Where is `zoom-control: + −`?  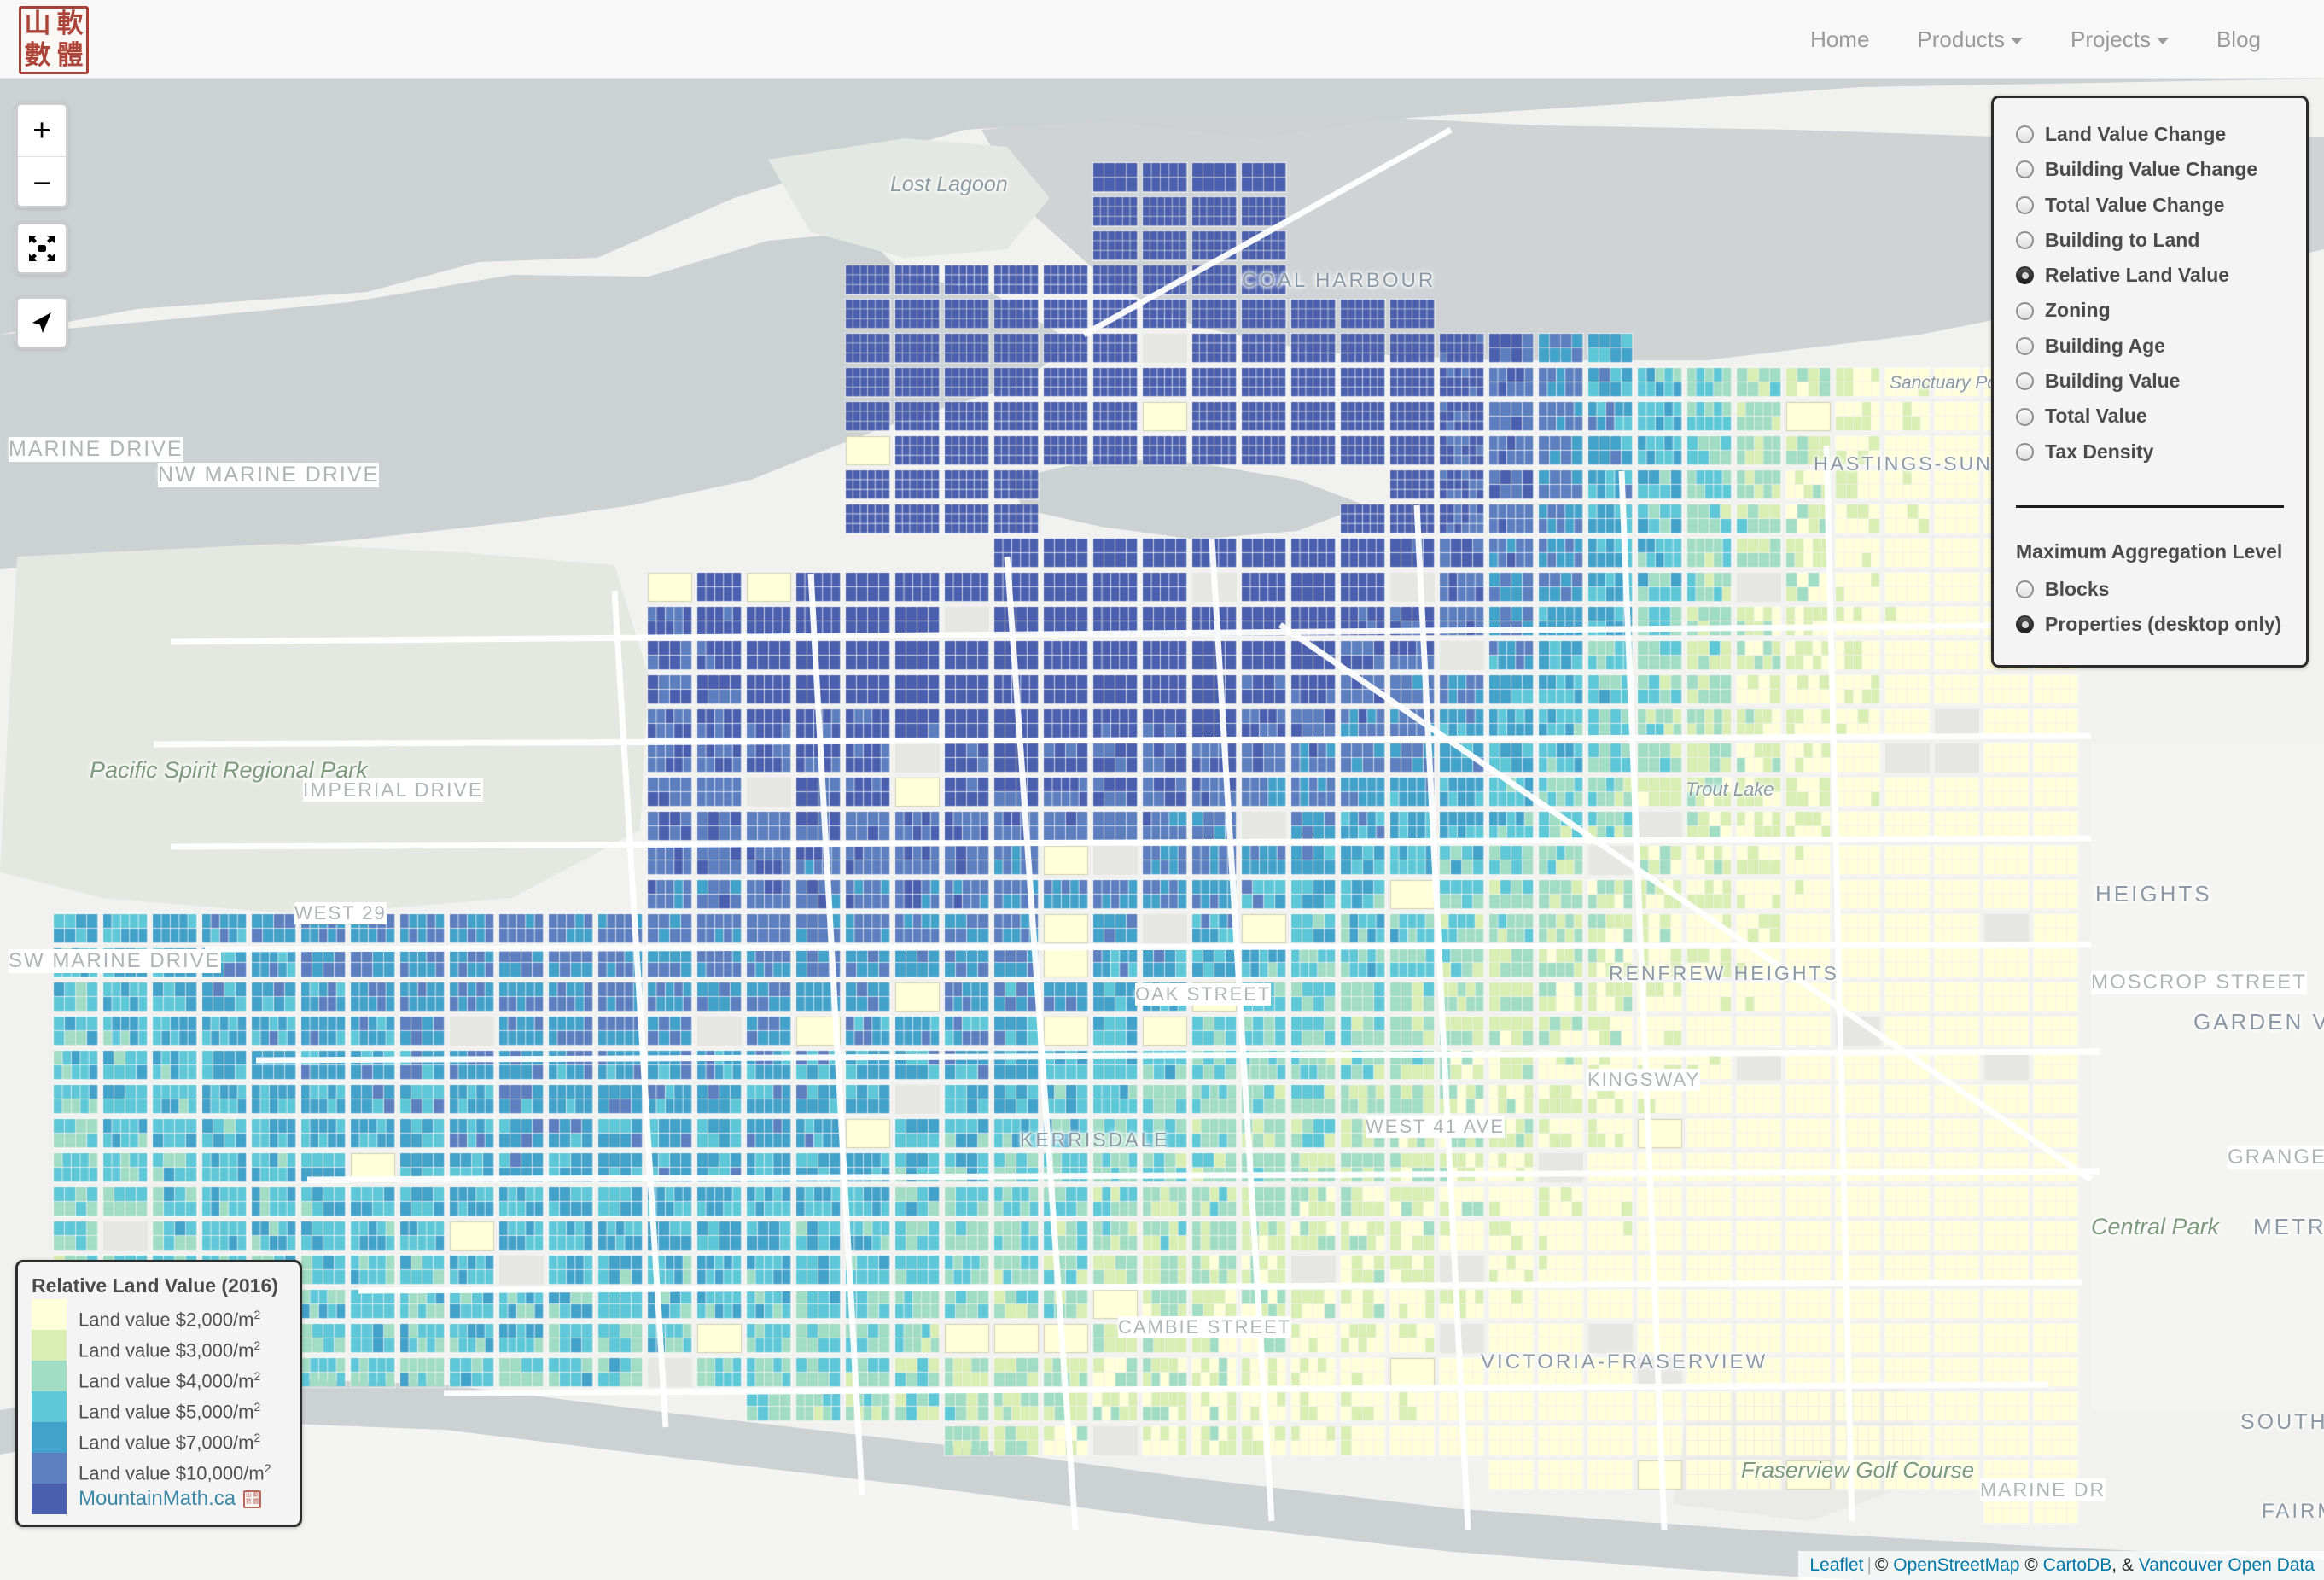 zoom-control: + − is located at coordinates (41, 155).